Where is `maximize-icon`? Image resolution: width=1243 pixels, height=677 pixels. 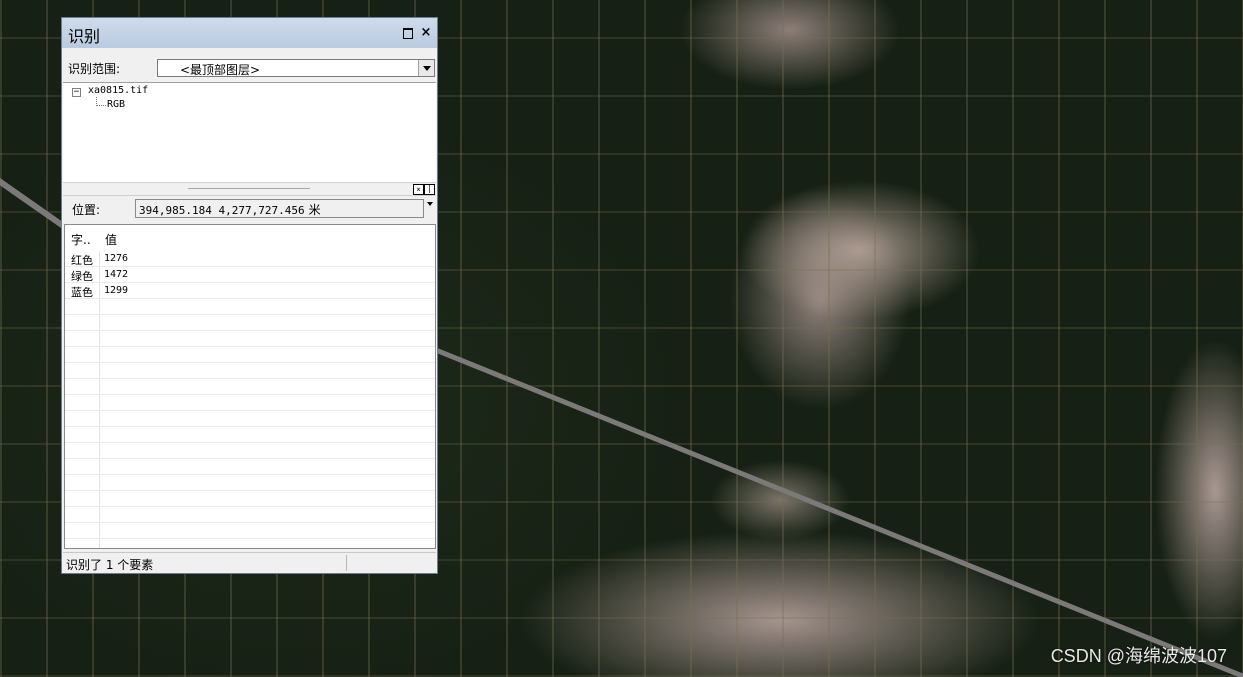 maximize-icon is located at coordinates (408, 33).